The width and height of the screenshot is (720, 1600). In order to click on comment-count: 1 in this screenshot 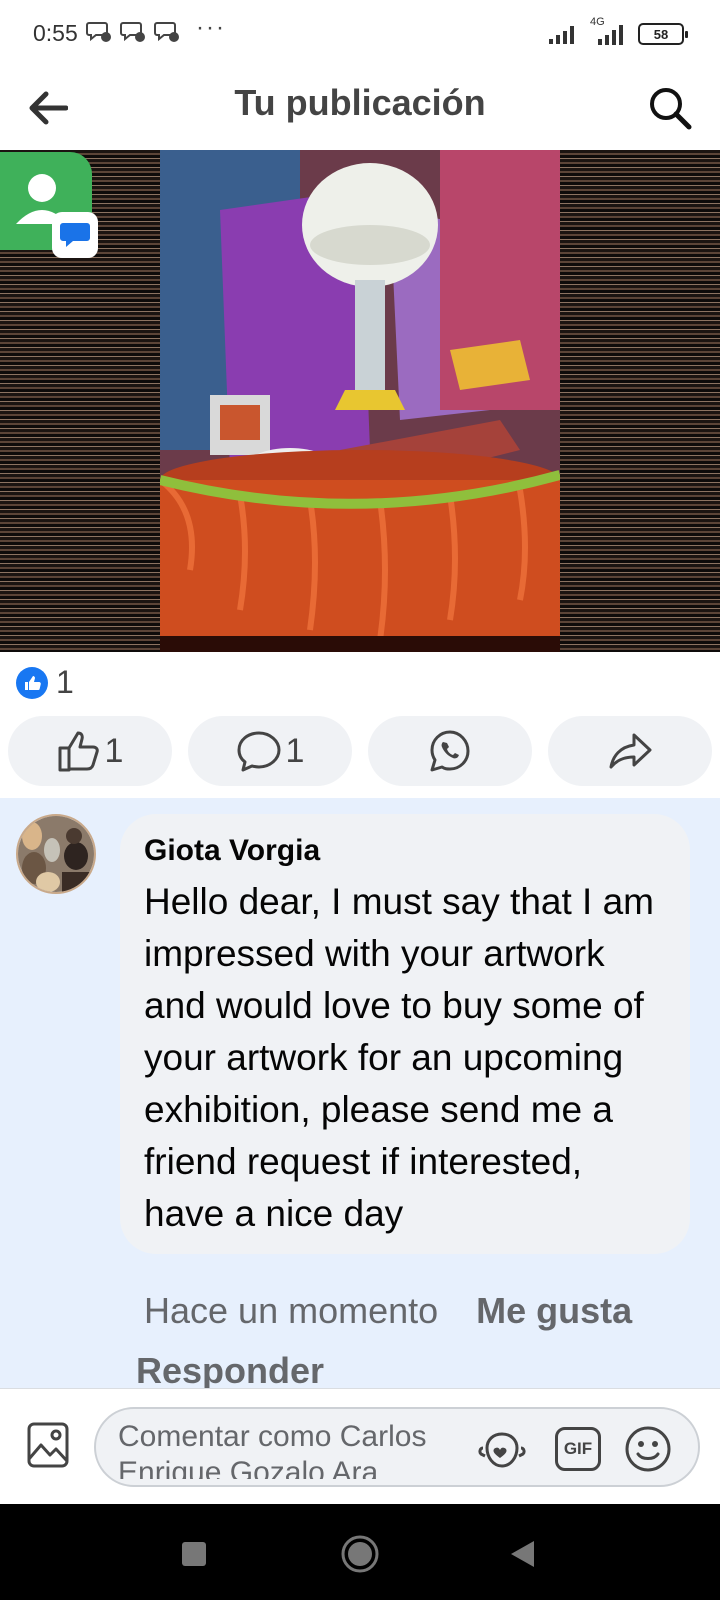, I will do `click(295, 750)`.